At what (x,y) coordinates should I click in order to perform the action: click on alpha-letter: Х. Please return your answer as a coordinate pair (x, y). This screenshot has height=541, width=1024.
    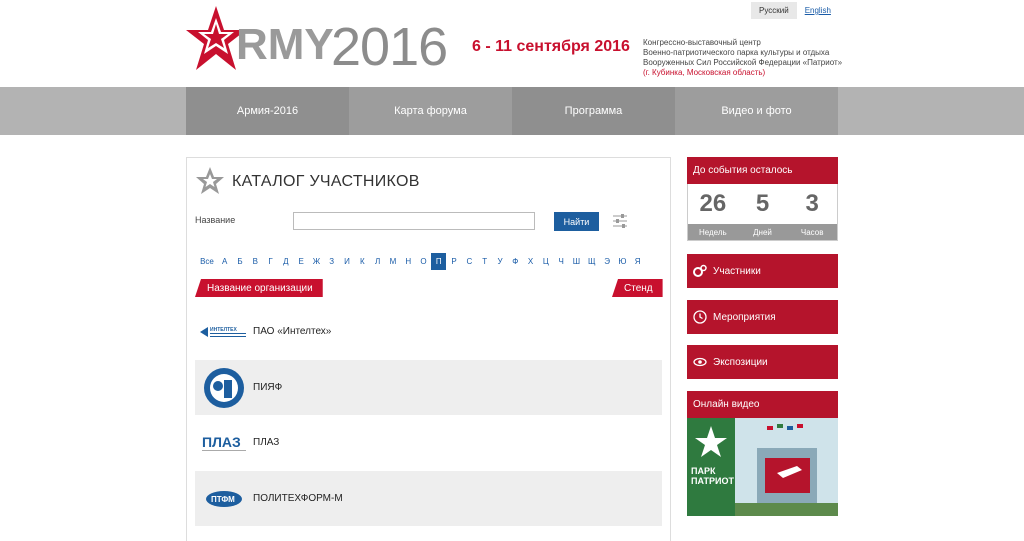
    Looking at the image, I should click on (530, 261).